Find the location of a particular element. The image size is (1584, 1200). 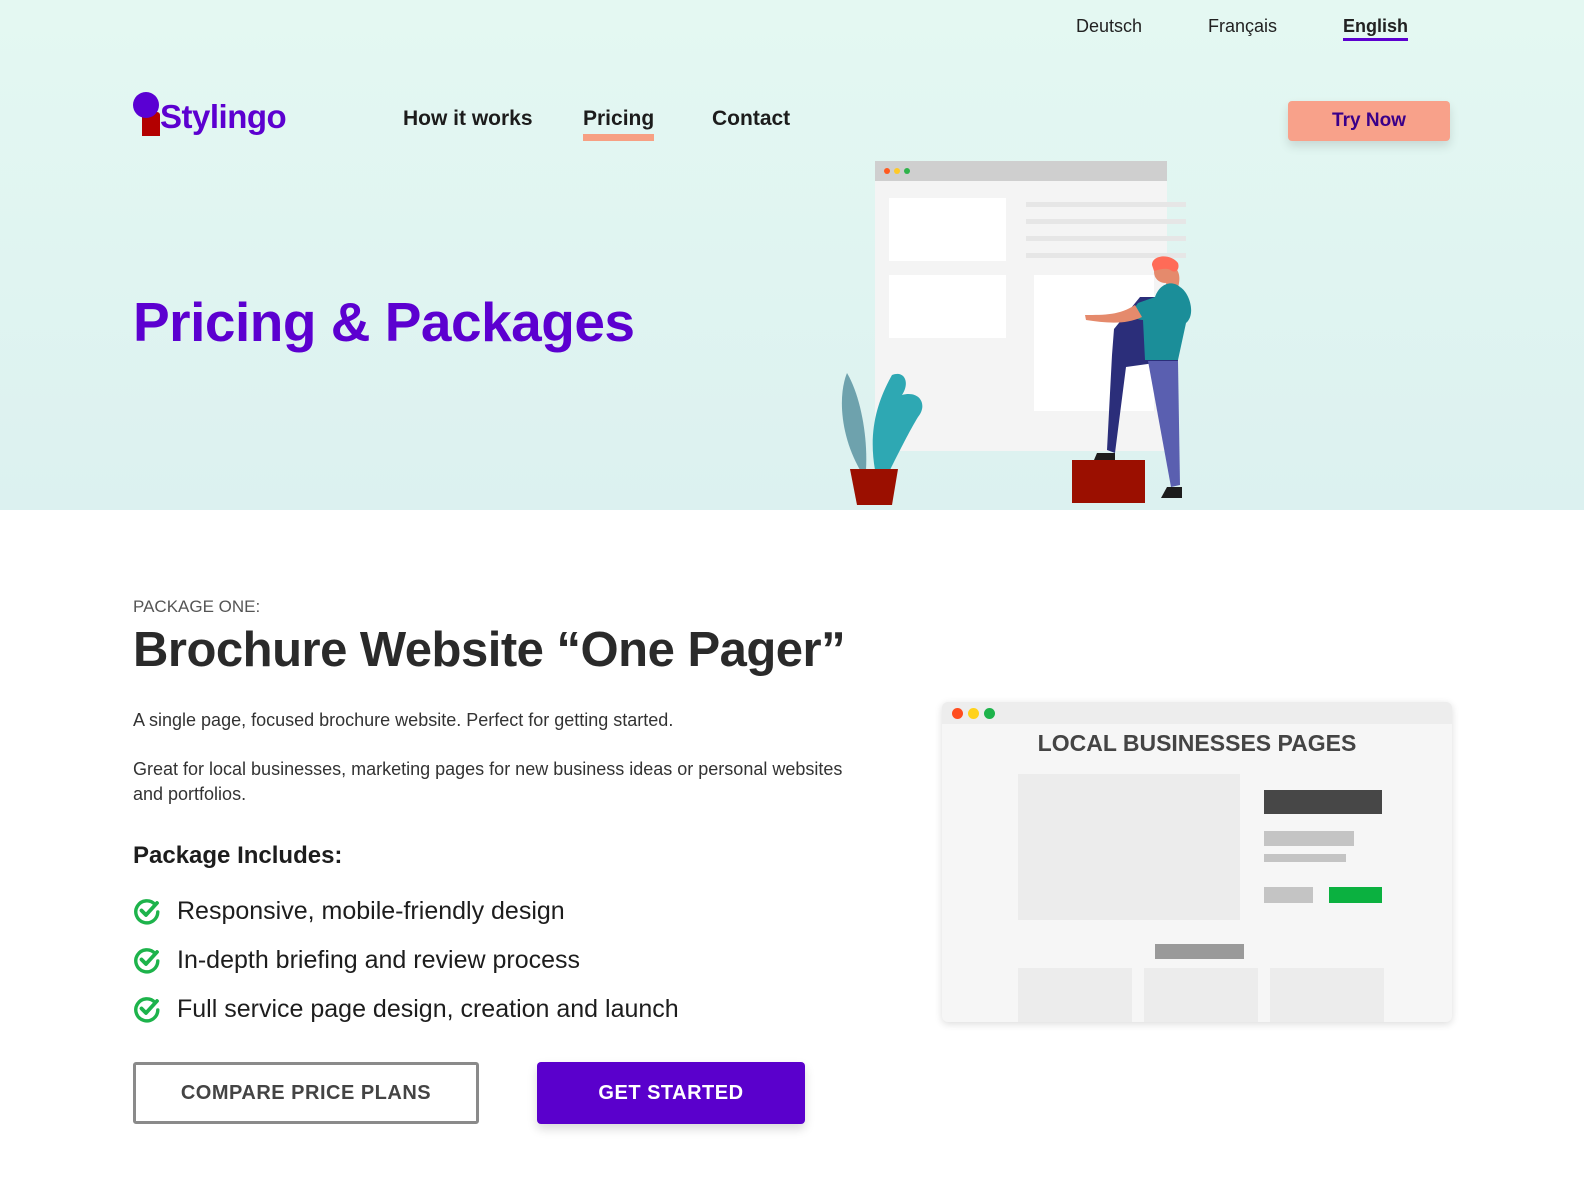

preview-window-bar is located at coordinates (1197, 713).